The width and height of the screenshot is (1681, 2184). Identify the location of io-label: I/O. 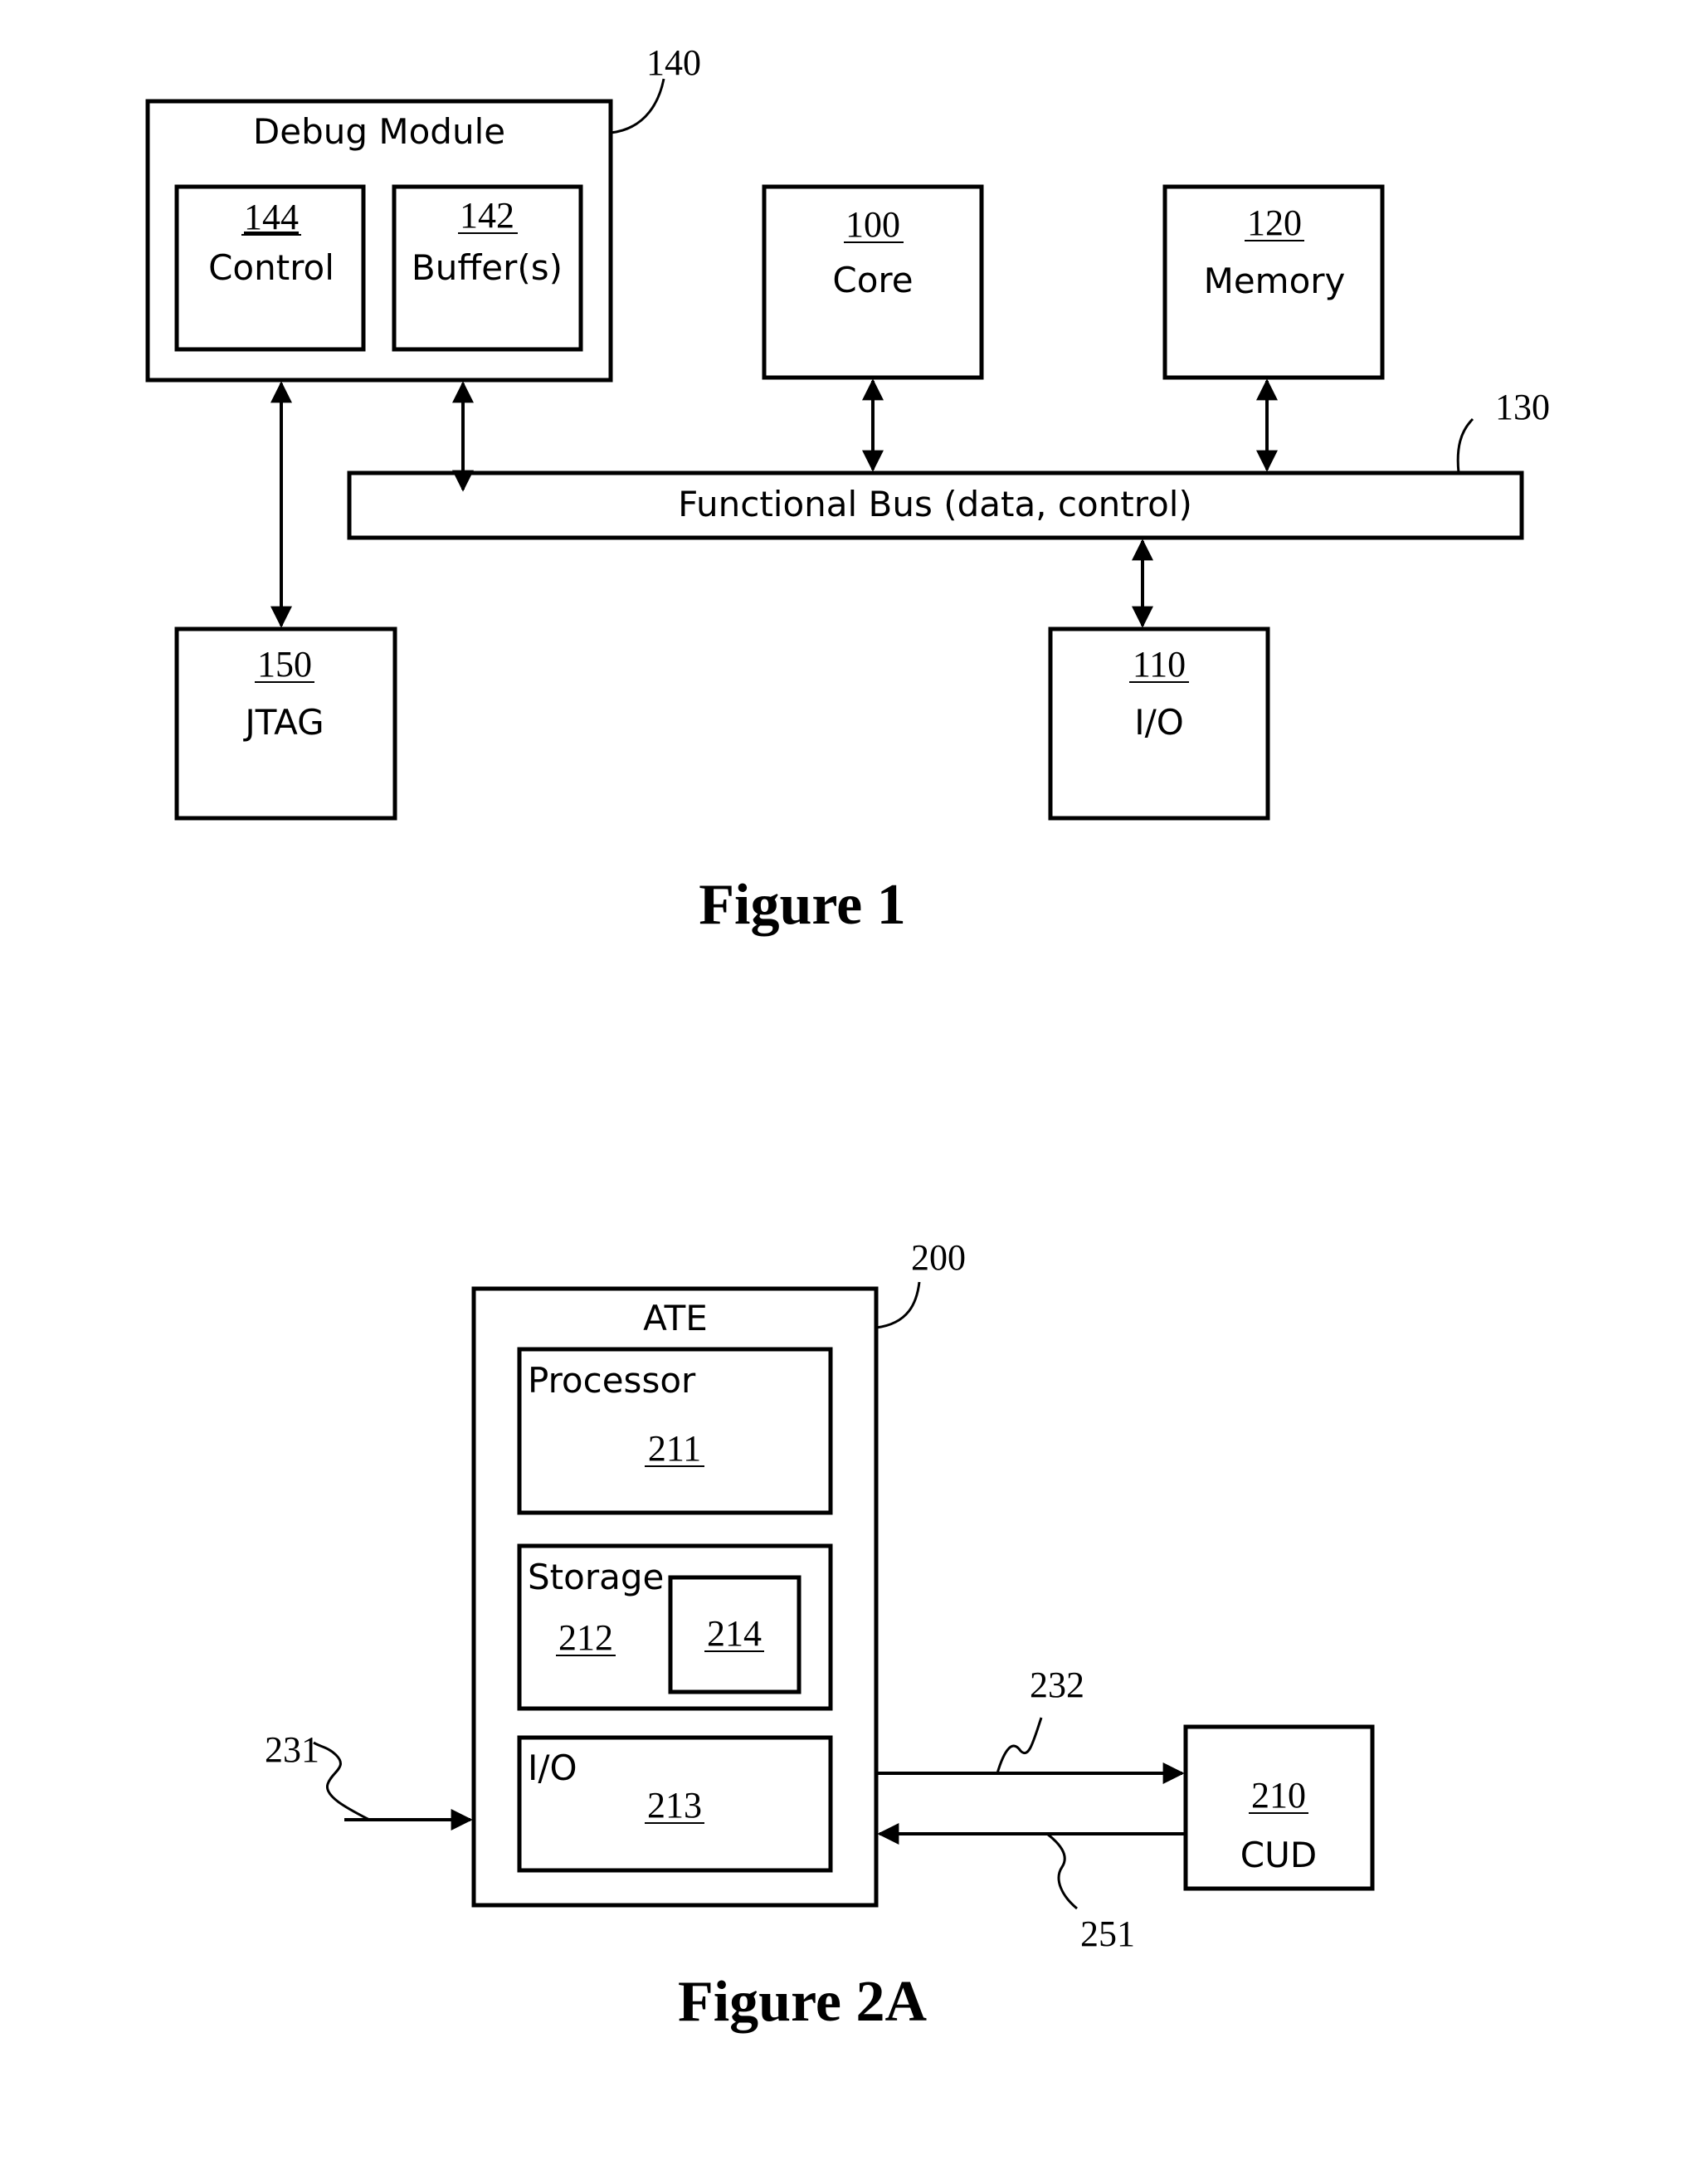
(1159, 722).